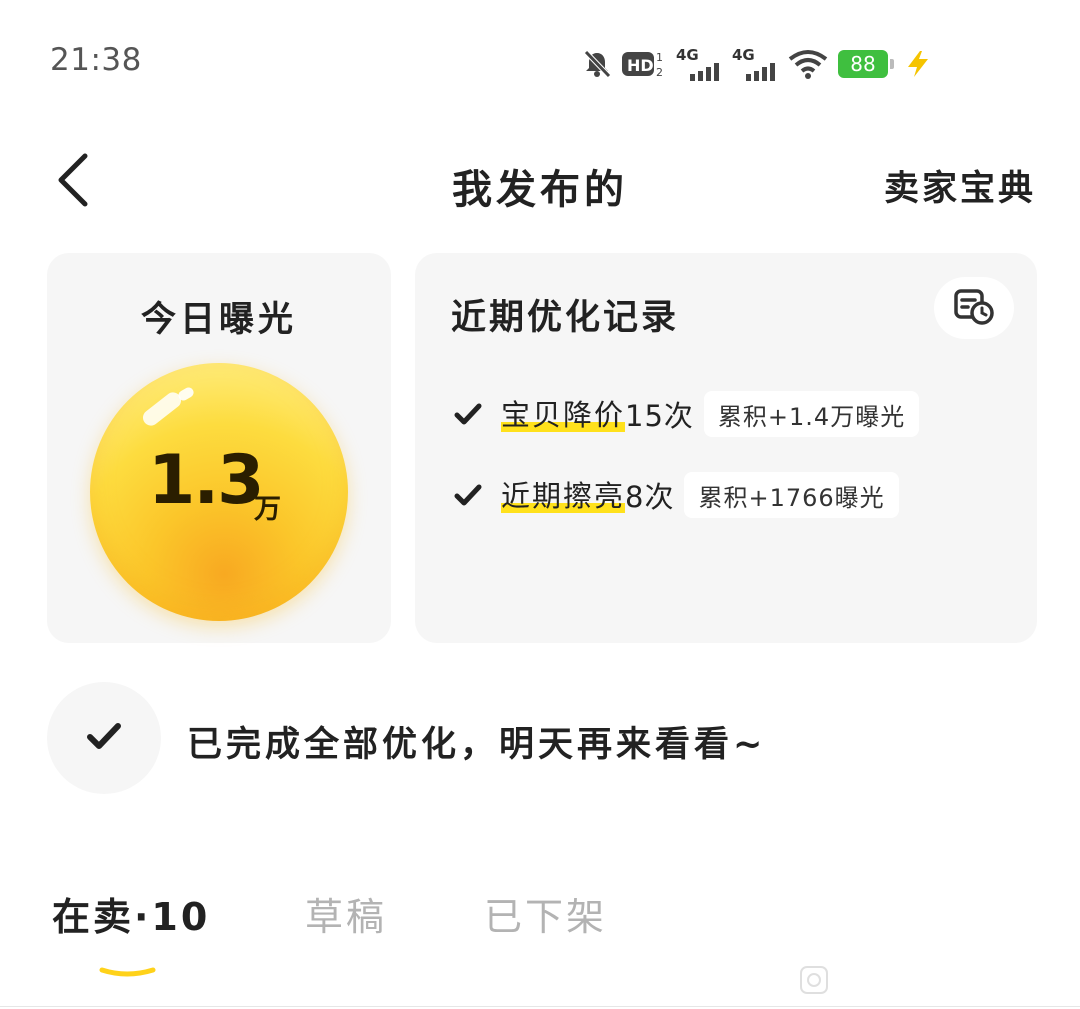  I want to click on seller-guide-link: 卖家宝典, so click(960, 185).